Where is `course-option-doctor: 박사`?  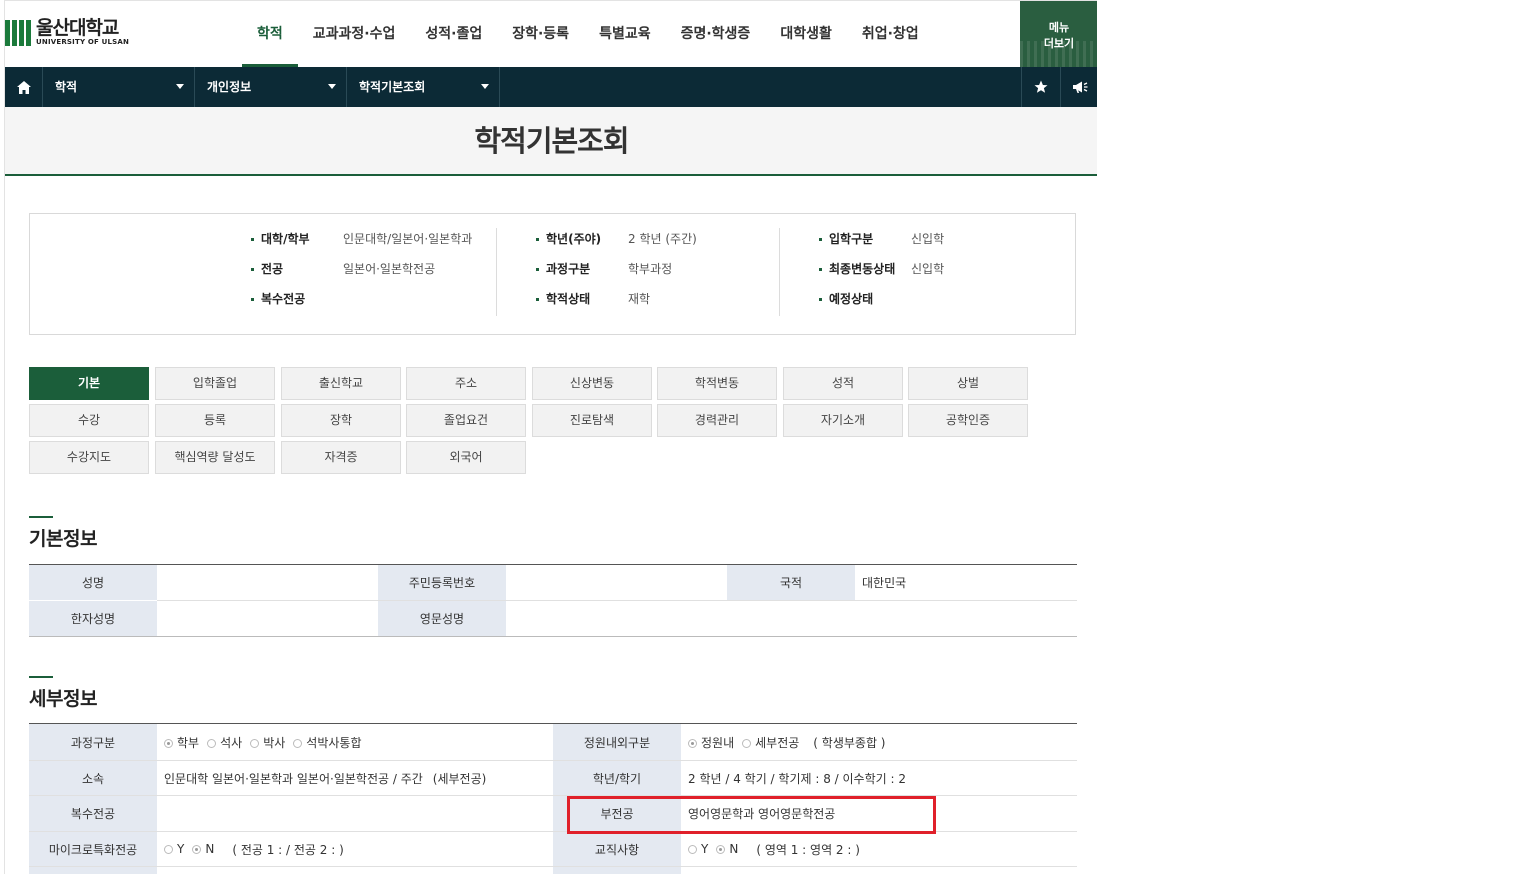
course-option-doctor: 박사 is located at coordinates (267, 742).